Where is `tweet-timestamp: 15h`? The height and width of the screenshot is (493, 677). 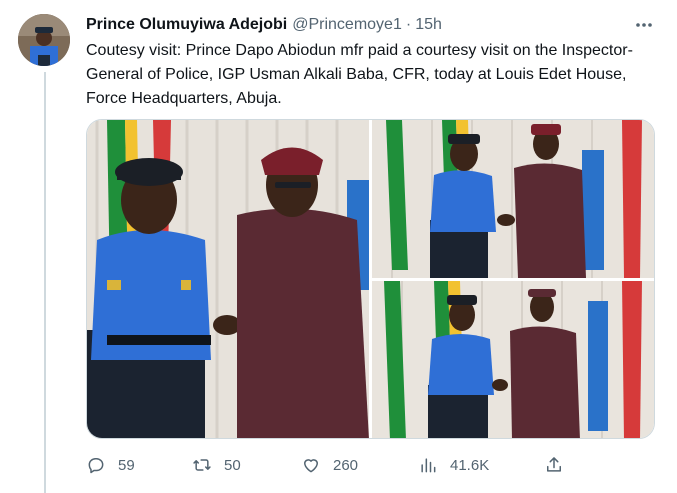
tweet-timestamp: 15h is located at coordinates (428, 25).